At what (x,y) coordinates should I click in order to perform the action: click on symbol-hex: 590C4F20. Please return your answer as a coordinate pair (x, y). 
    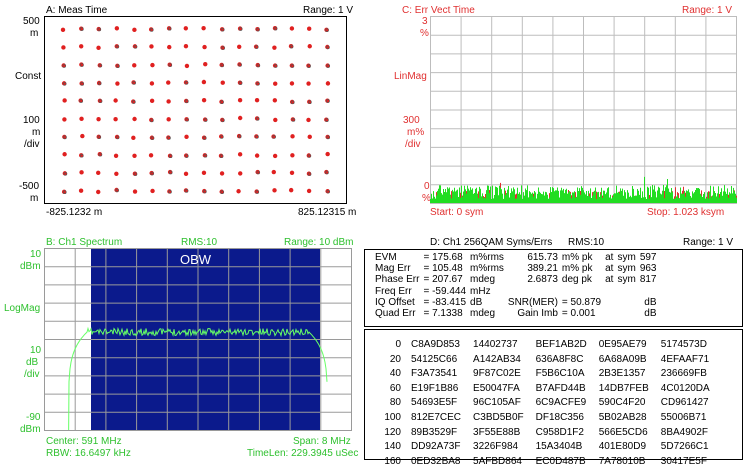
    Looking at the image, I should click on (622, 403).